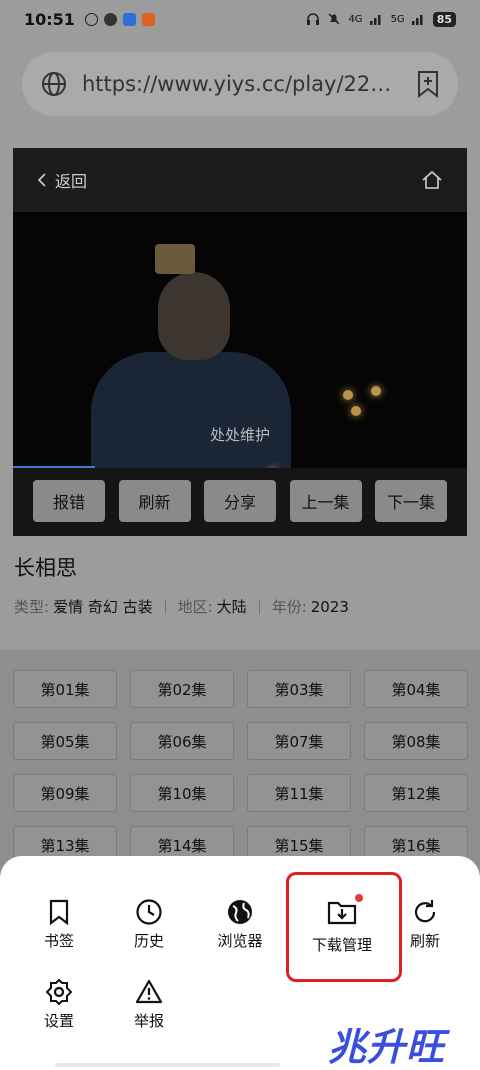 The image size is (480, 1070). I want to click on player-button: 刷新, so click(154, 501).